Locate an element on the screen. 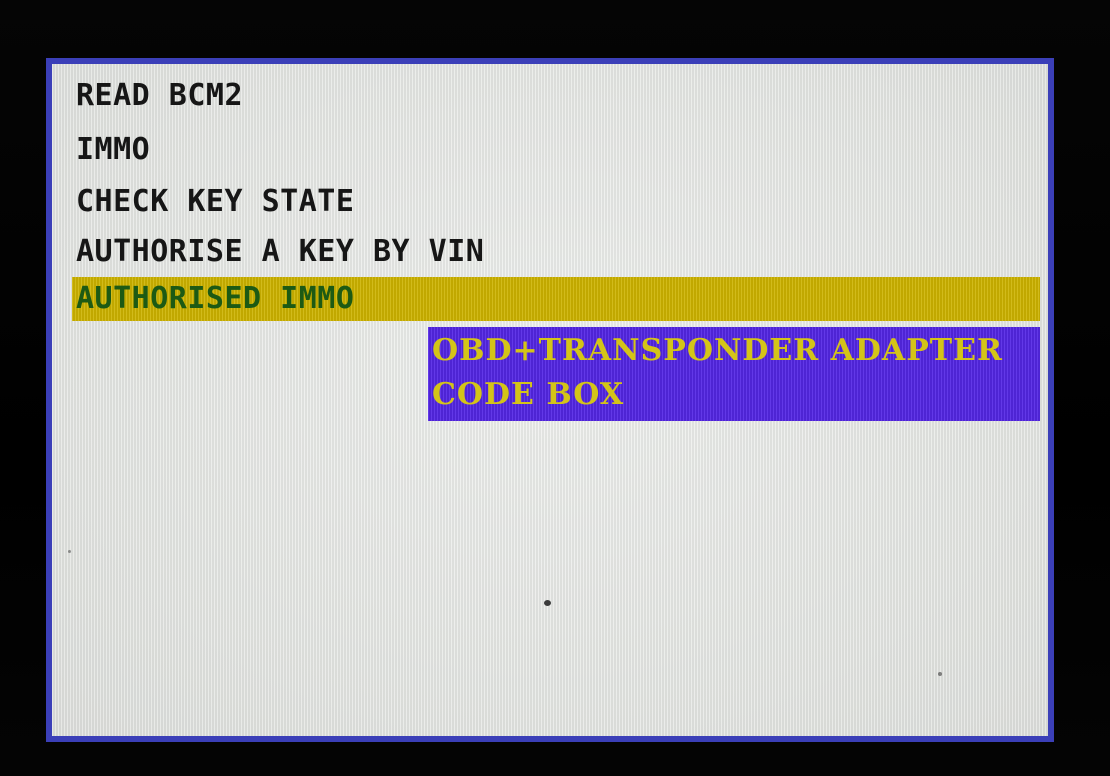  menu-item-immo: IMMO is located at coordinates (113, 150).